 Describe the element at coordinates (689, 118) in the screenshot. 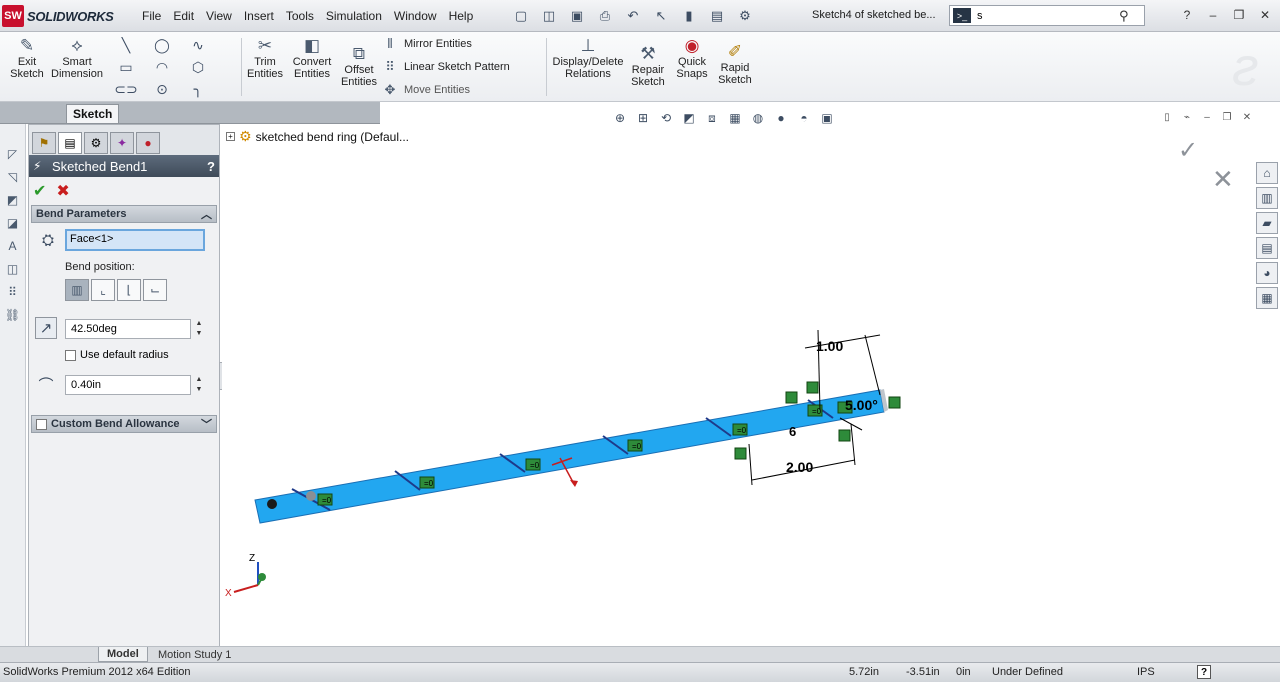

I see `section-view-icon: ◩` at that location.